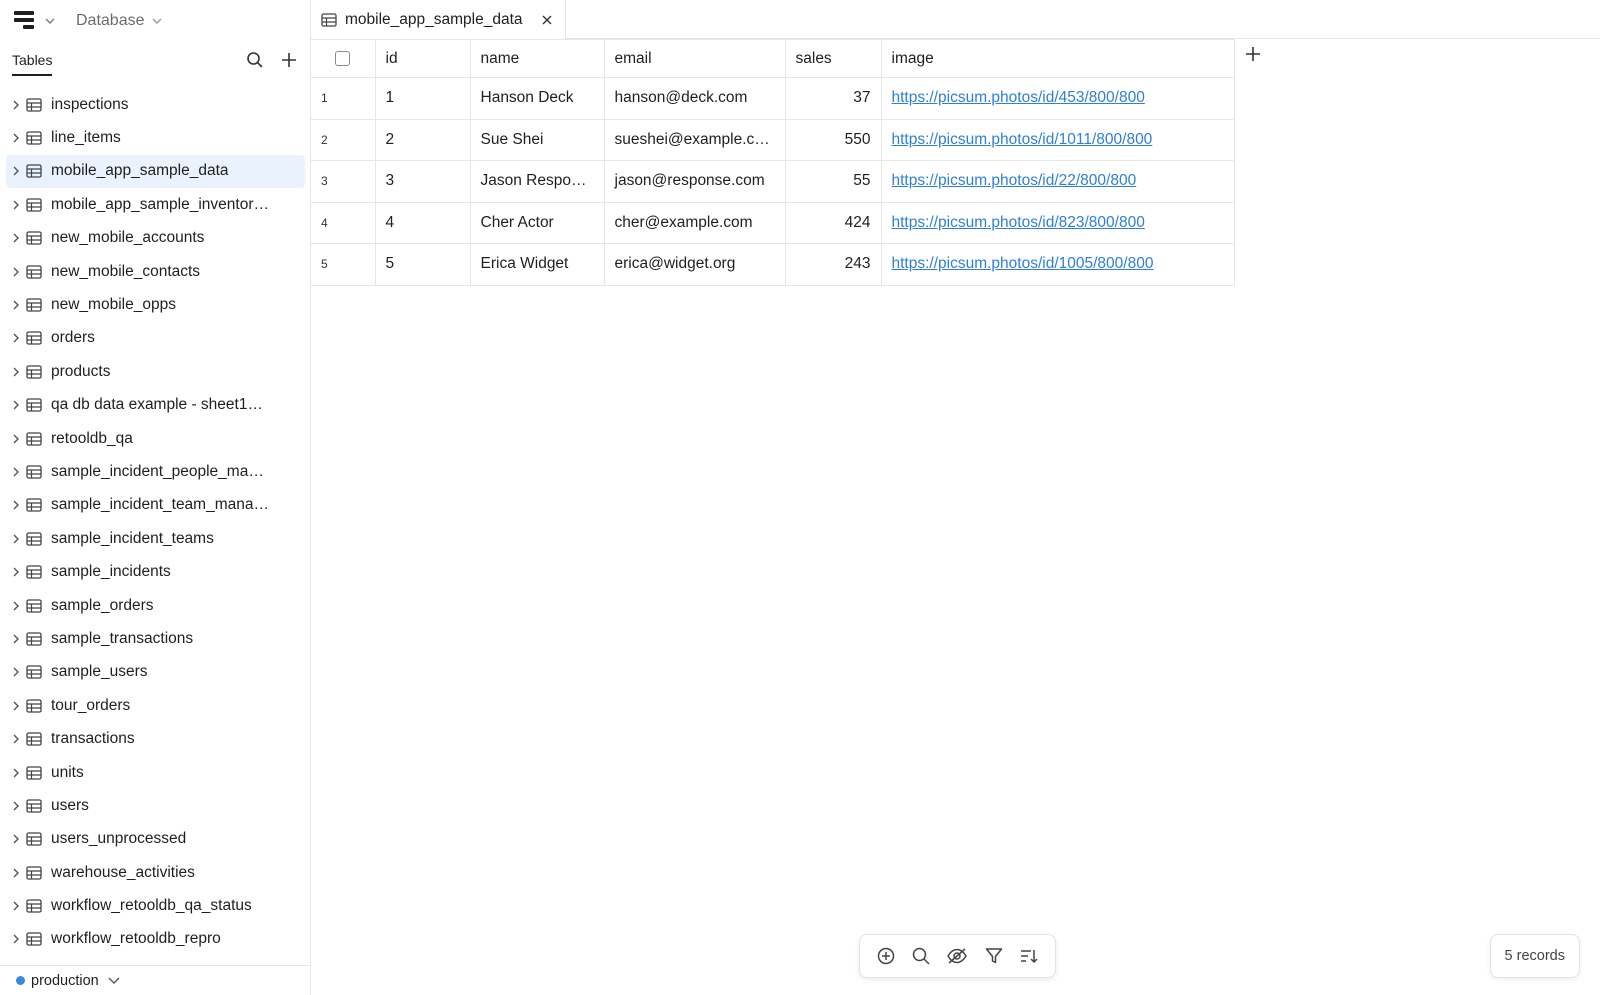 The image size is (1600, 995). I want to click on sidebar-item-new-mobile-contacts: new_mobile_contacts, so click(155, 271).